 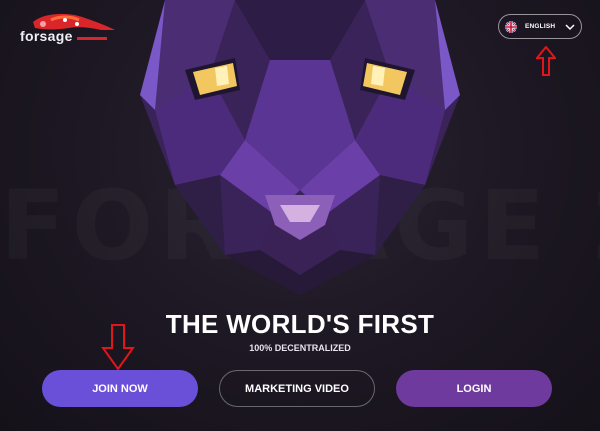 I want to click on hero-title: THE WORLD'S FIRST, so click(x=300, y=324).